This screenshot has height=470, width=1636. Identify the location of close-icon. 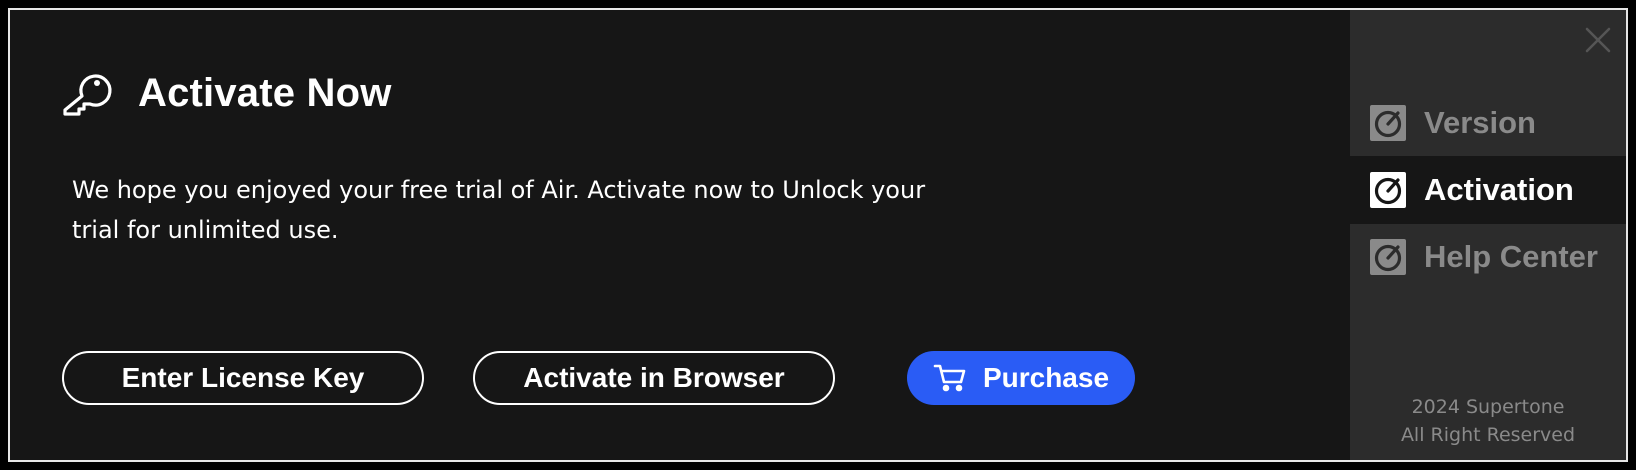
(1598, 40).